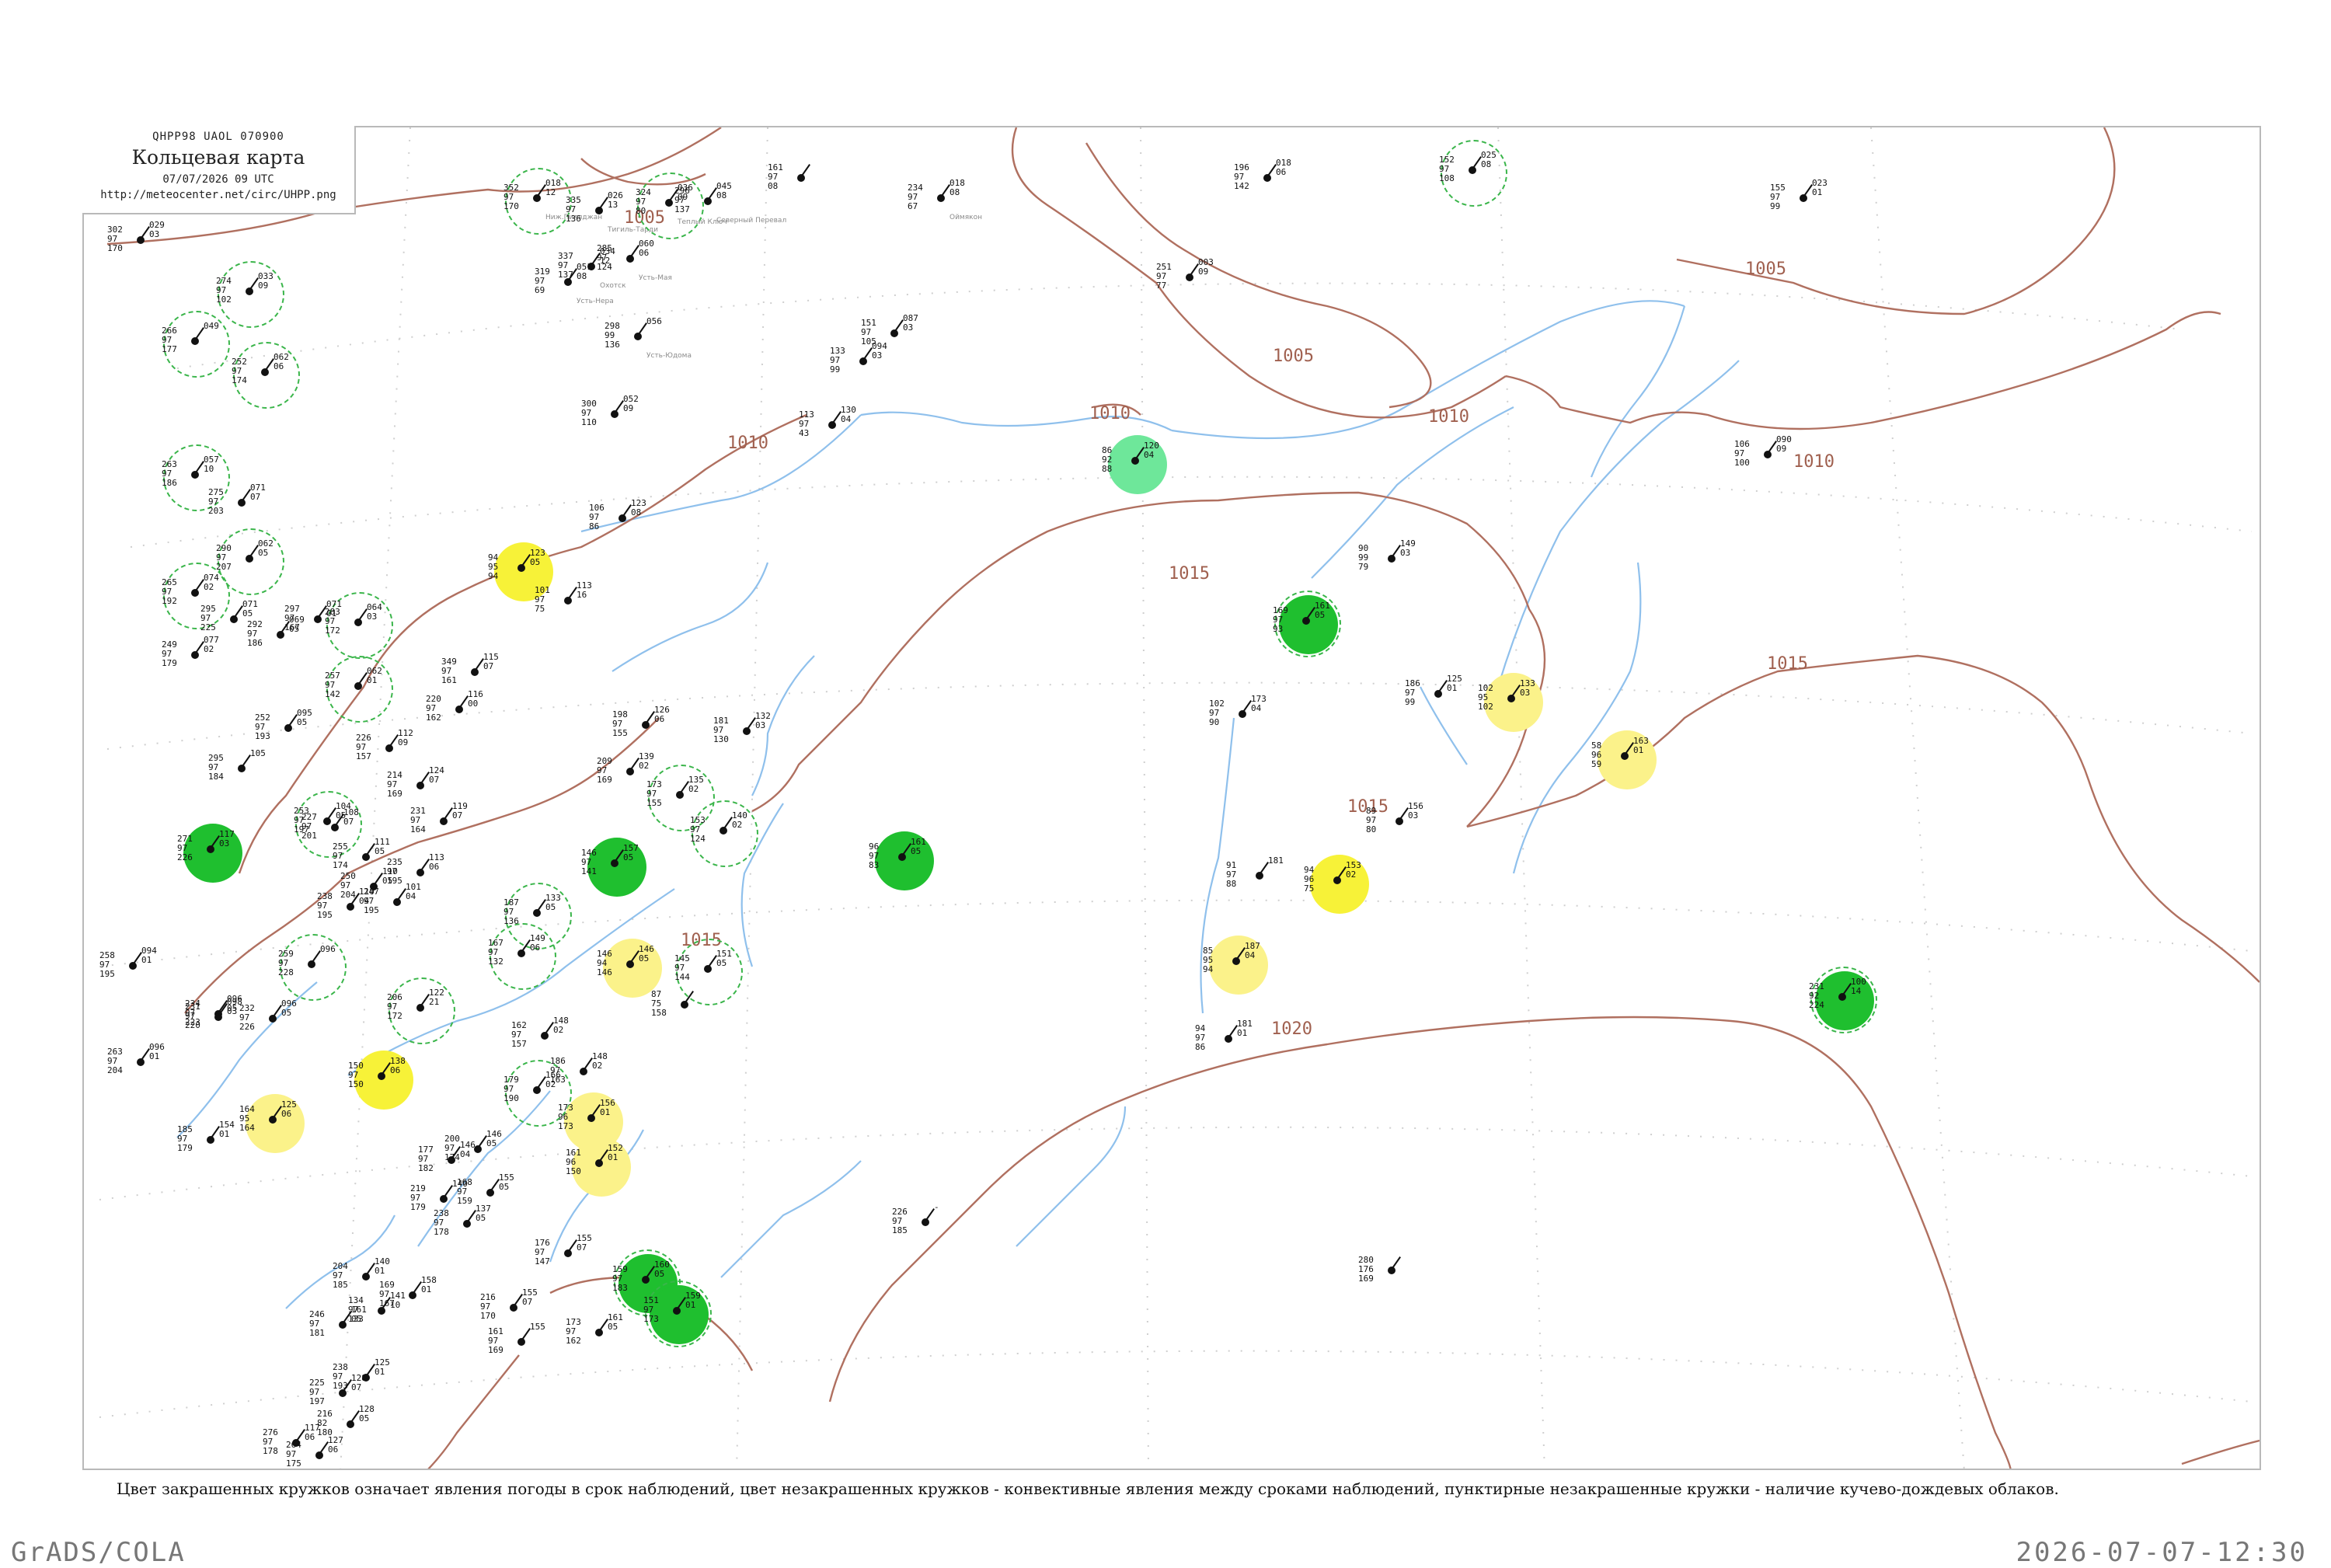 The image size is (2331, 1568). I want to click on station-plot: 238 97 178 137 05, so click(471, 1230).